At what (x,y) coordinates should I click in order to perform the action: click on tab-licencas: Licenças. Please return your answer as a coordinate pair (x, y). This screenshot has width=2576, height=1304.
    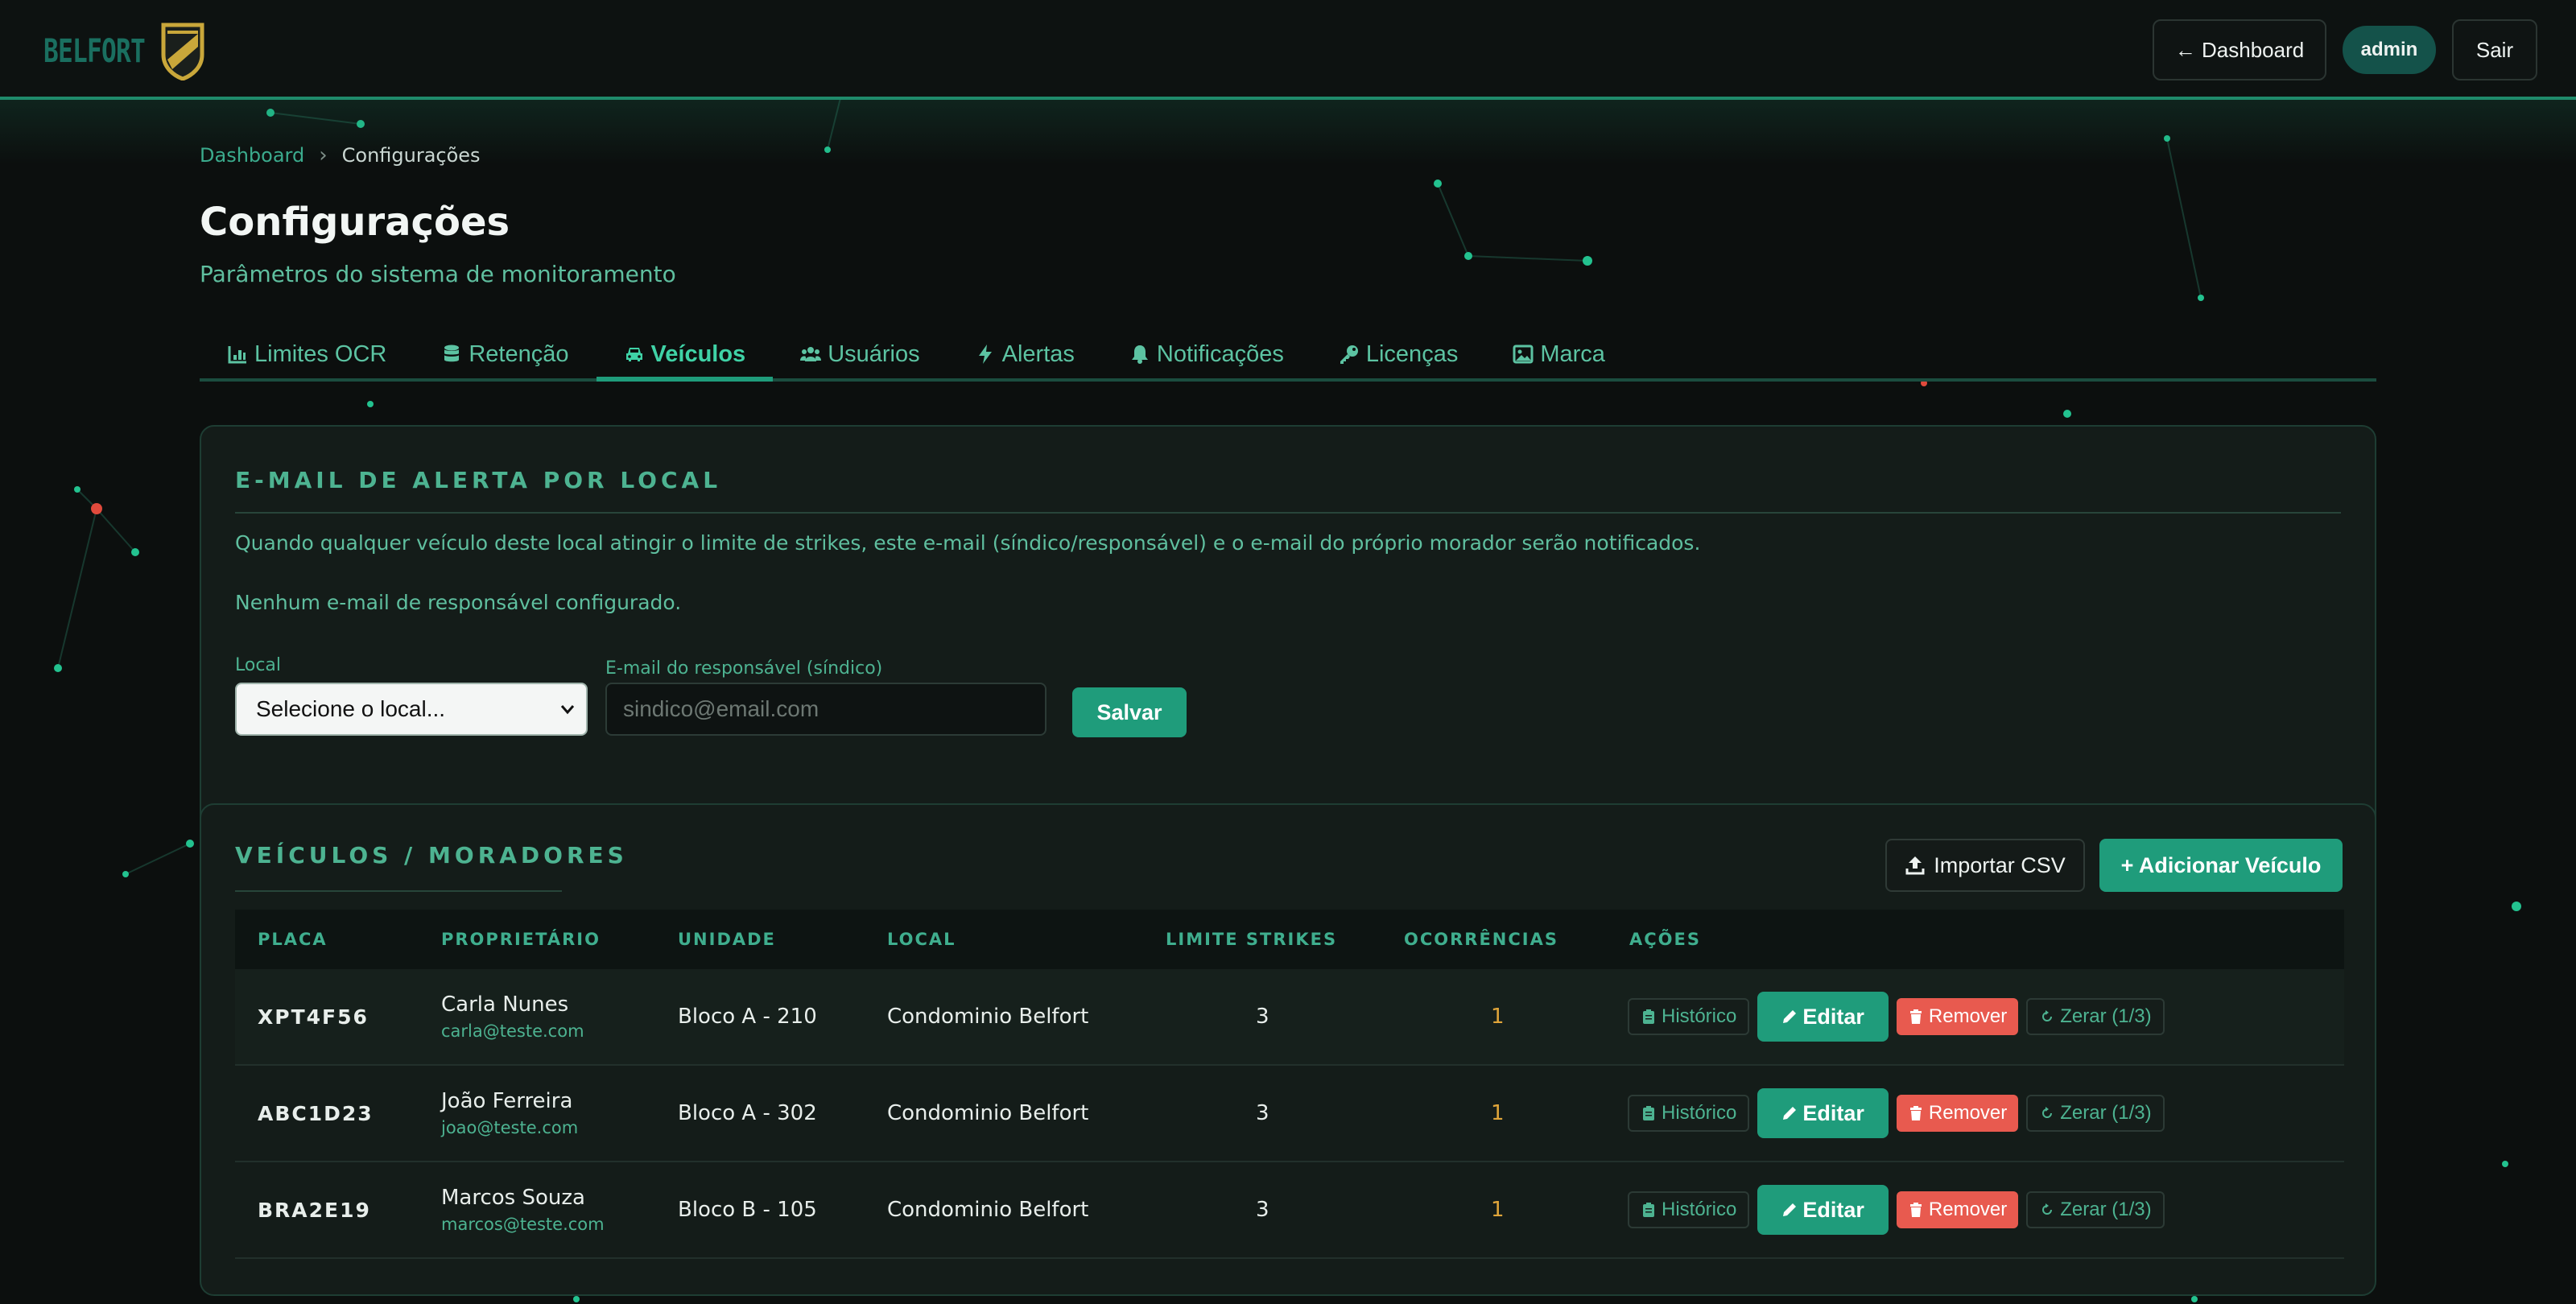
    Looking at the image, I should click on (1398, 354).